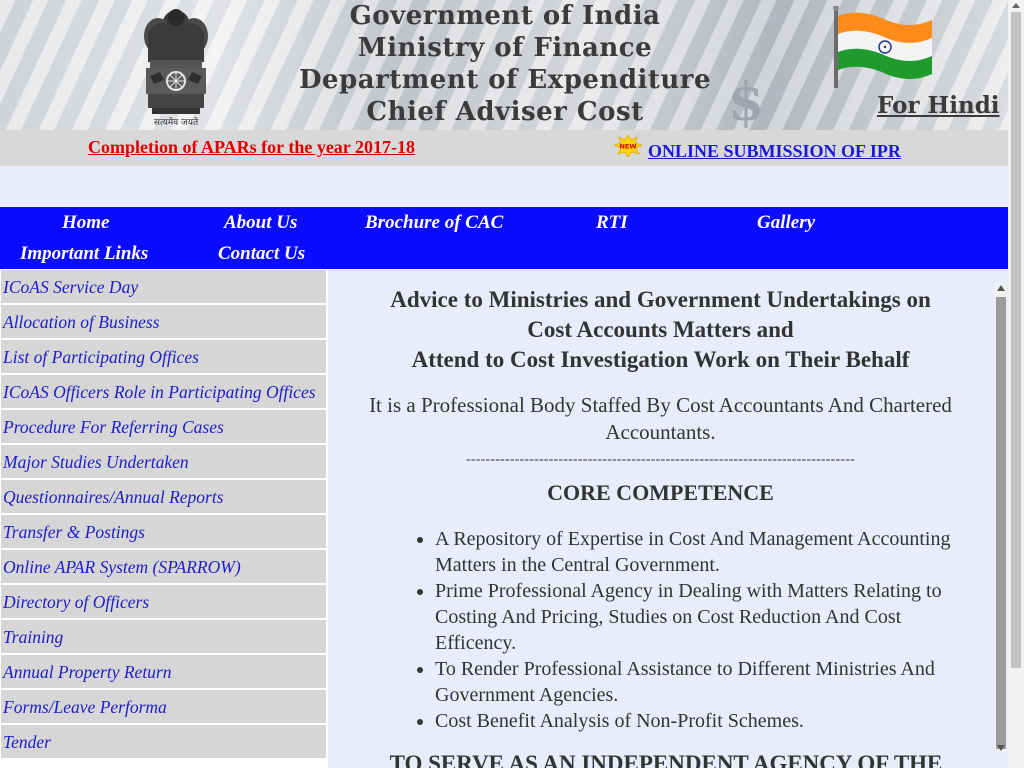 Image resolution: width=1024 pixels, height=768 pixels. Describe the element at coordinates (164, 531) in the screenshot. I see `sidebar-item-transfer-postings: Transfer & Postings` at that location.